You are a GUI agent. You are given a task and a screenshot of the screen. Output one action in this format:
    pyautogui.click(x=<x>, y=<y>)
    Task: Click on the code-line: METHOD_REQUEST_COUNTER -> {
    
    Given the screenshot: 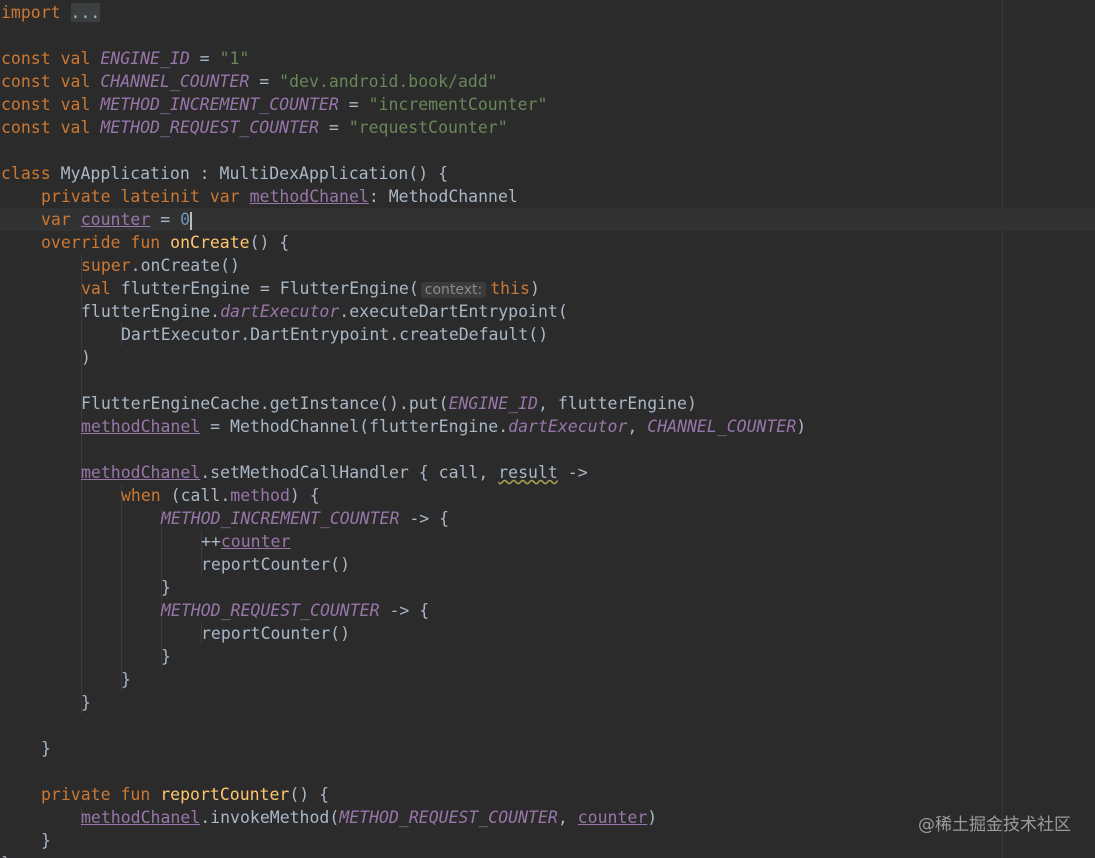 What is the action you would take?
    pyautogui.click(x=295, y=610)
    